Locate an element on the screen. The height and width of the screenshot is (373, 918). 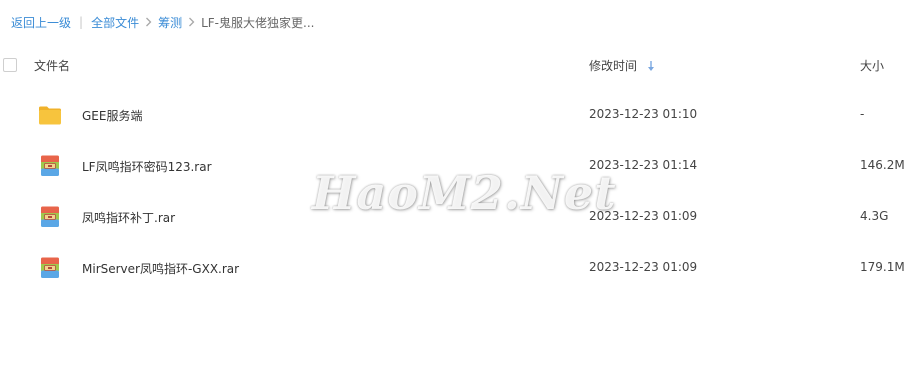
breadcrumb-all-files: 全部文件 is located at coordinates (115, 22).